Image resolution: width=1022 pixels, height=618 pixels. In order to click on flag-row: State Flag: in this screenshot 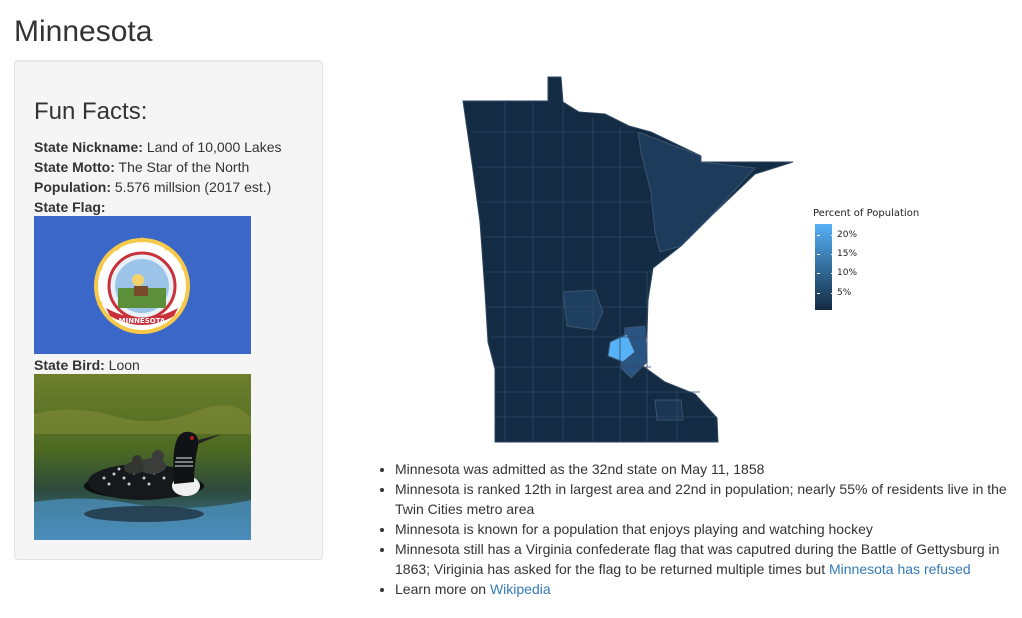, I will do `click(158, 207)`.